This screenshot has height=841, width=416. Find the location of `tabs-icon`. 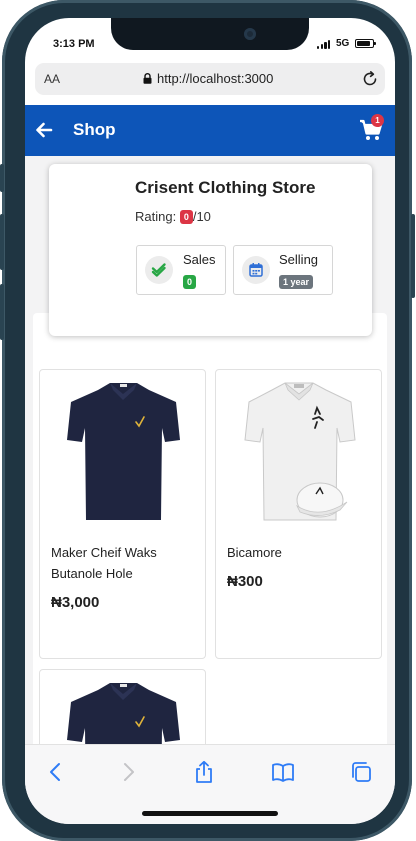

tabs-icon is located at coordinates (361, 772).